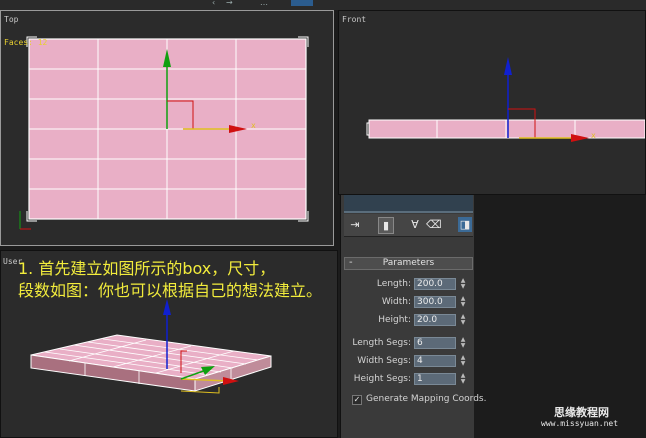 The width and height of the screenshot is (646, 438). I want to click on width-label: Width:, so click(396, 302).